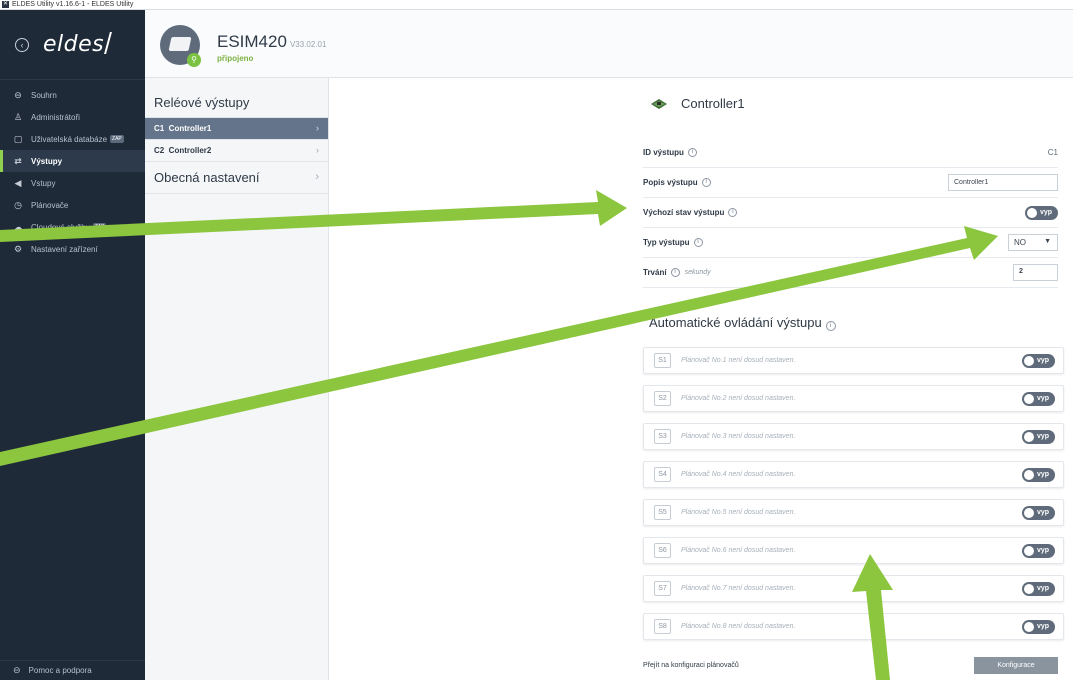 The image size is (1073, 680). I want to click on scheduler-text: Plánovač No.5 není dosud nastaven., so click(738, 512).